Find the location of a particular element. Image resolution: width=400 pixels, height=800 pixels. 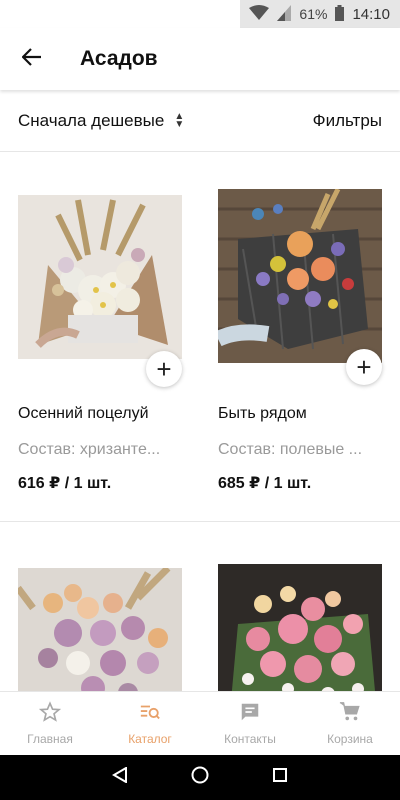

sort-dropdown: Сначала дешевые ▲ ▼ is located at coordinates (101, 121).